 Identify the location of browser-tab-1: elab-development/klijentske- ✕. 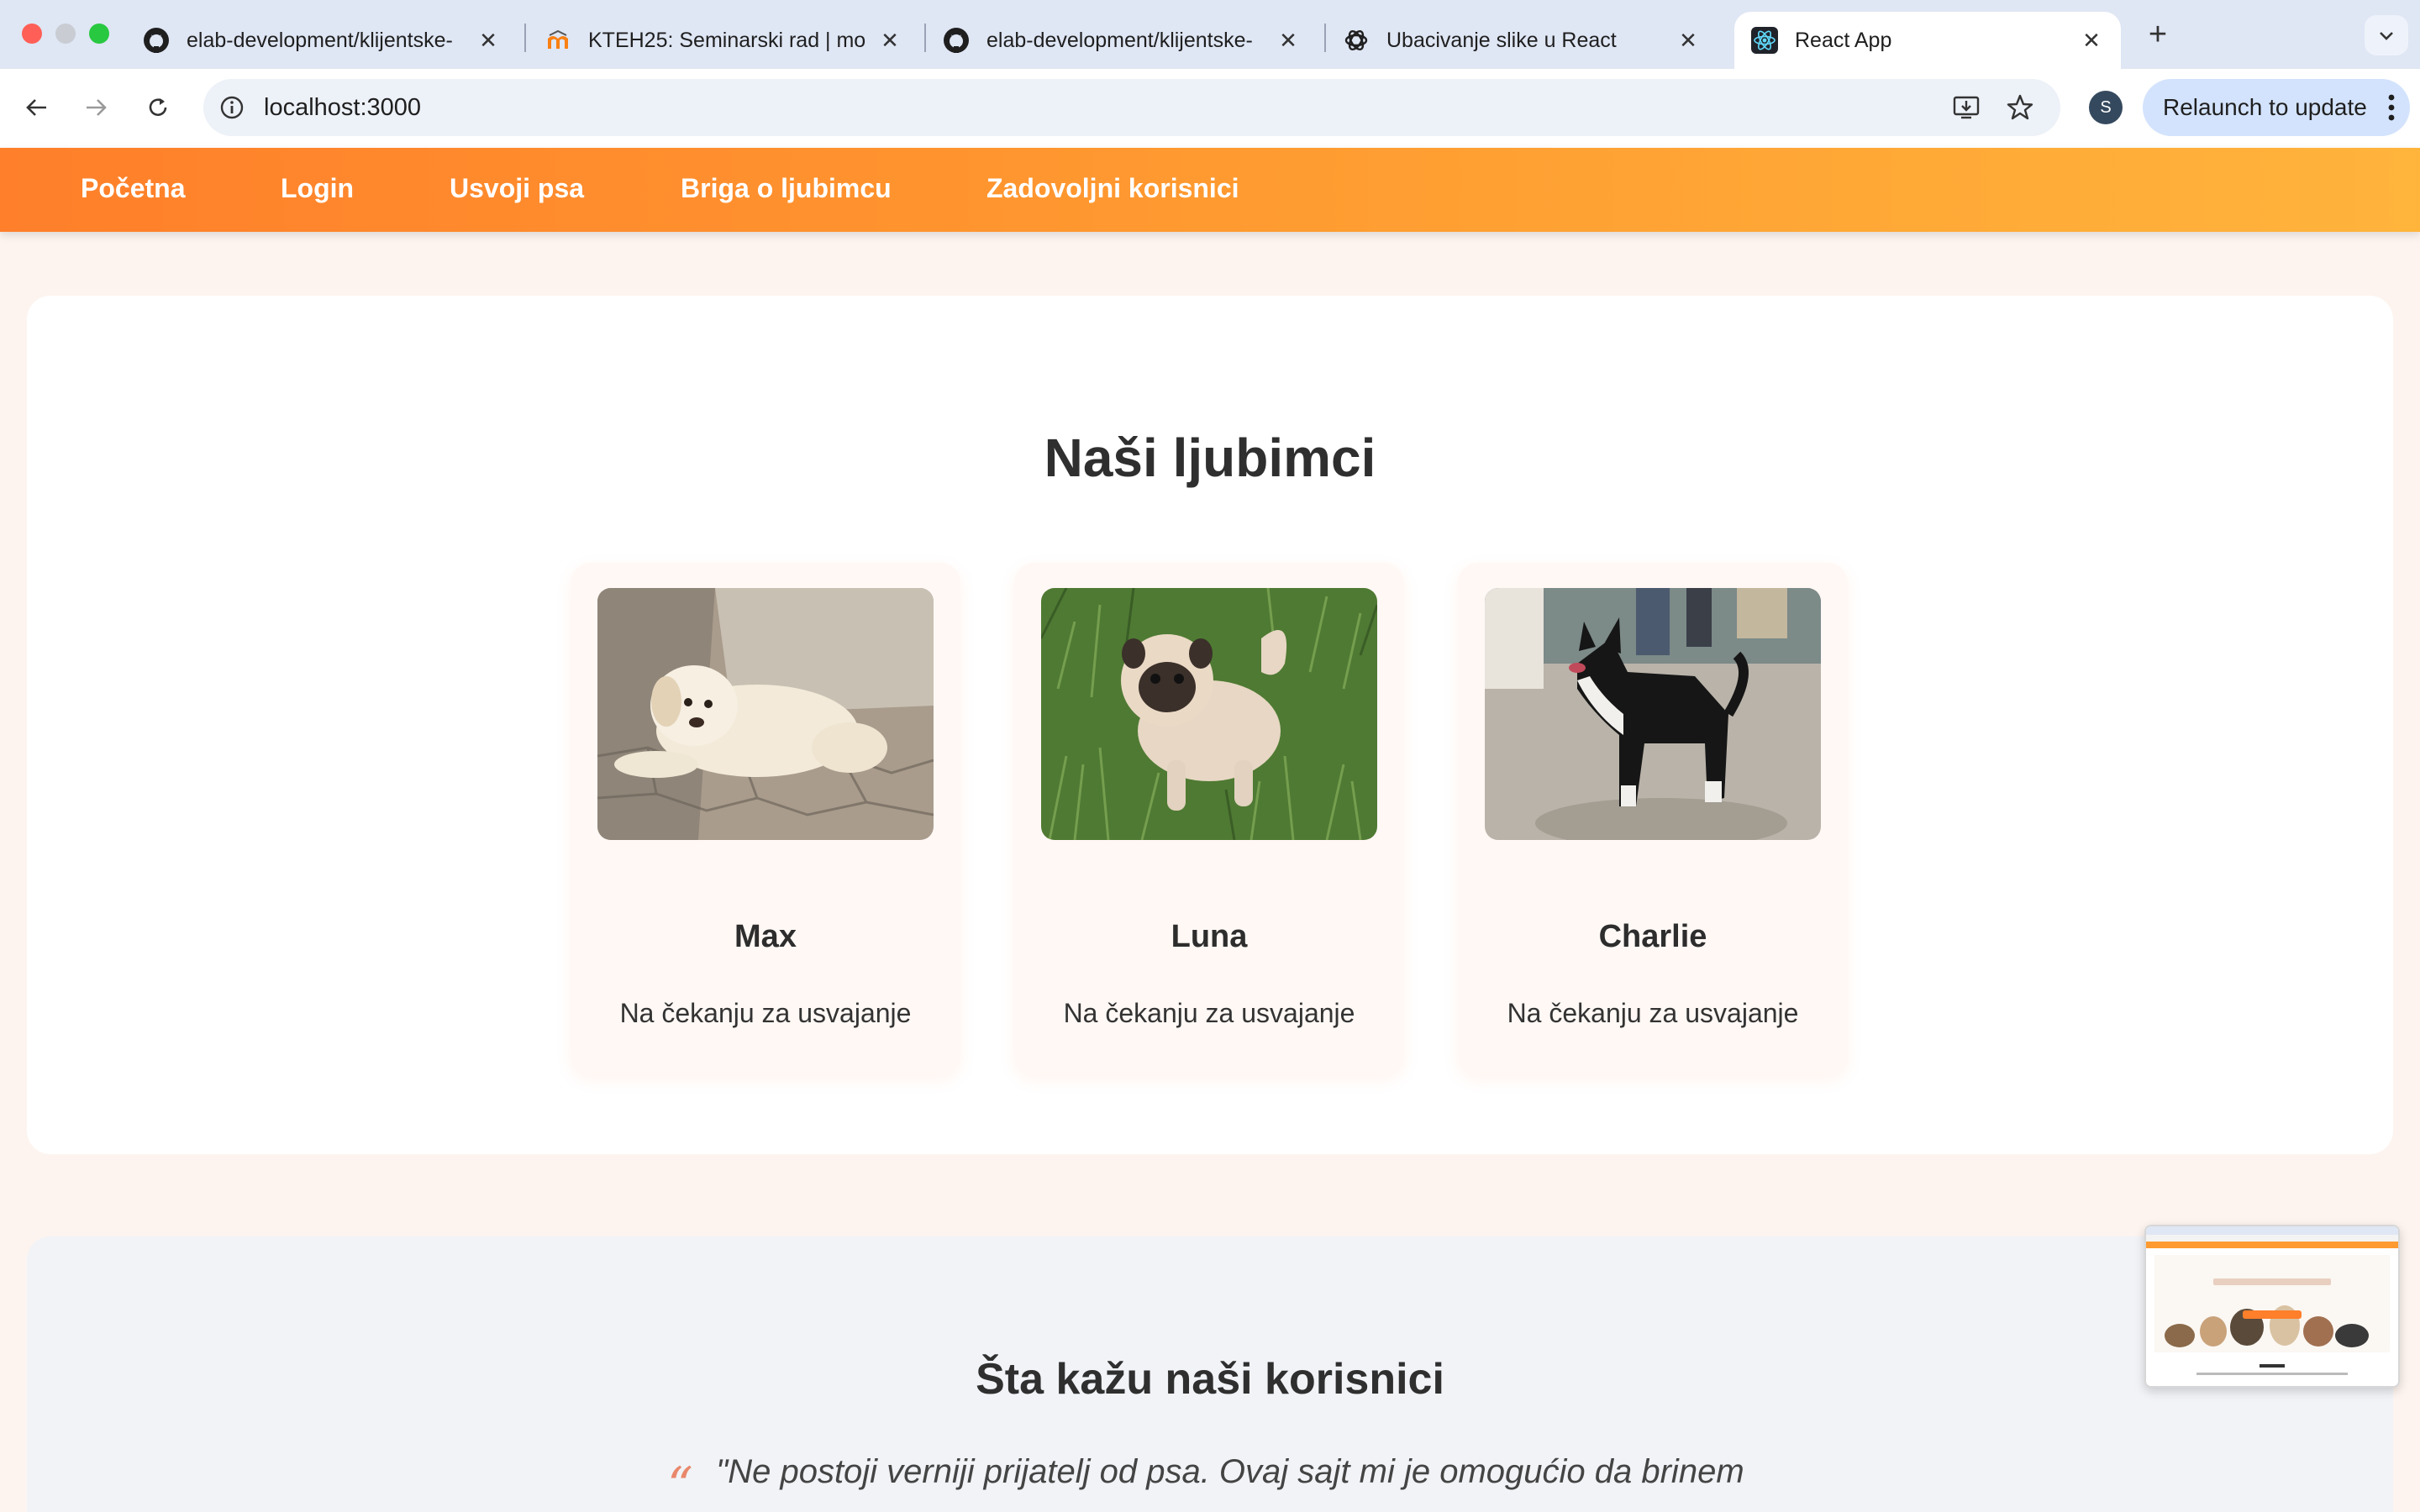
(322, 40).